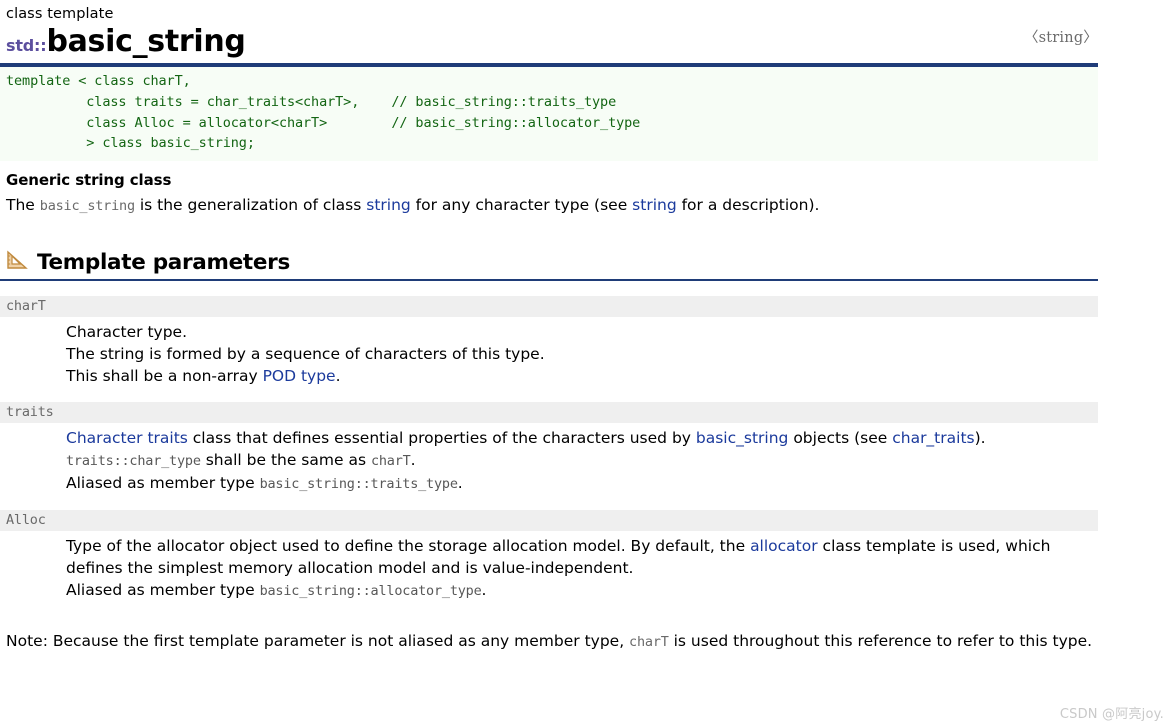 Image resolution: width=1174 pixels, height=728 pixels. What do you see at coordinates (748, 205) in the screenshot?
I see `summary-text-4: for a description).` at bounding box center [748, 205].